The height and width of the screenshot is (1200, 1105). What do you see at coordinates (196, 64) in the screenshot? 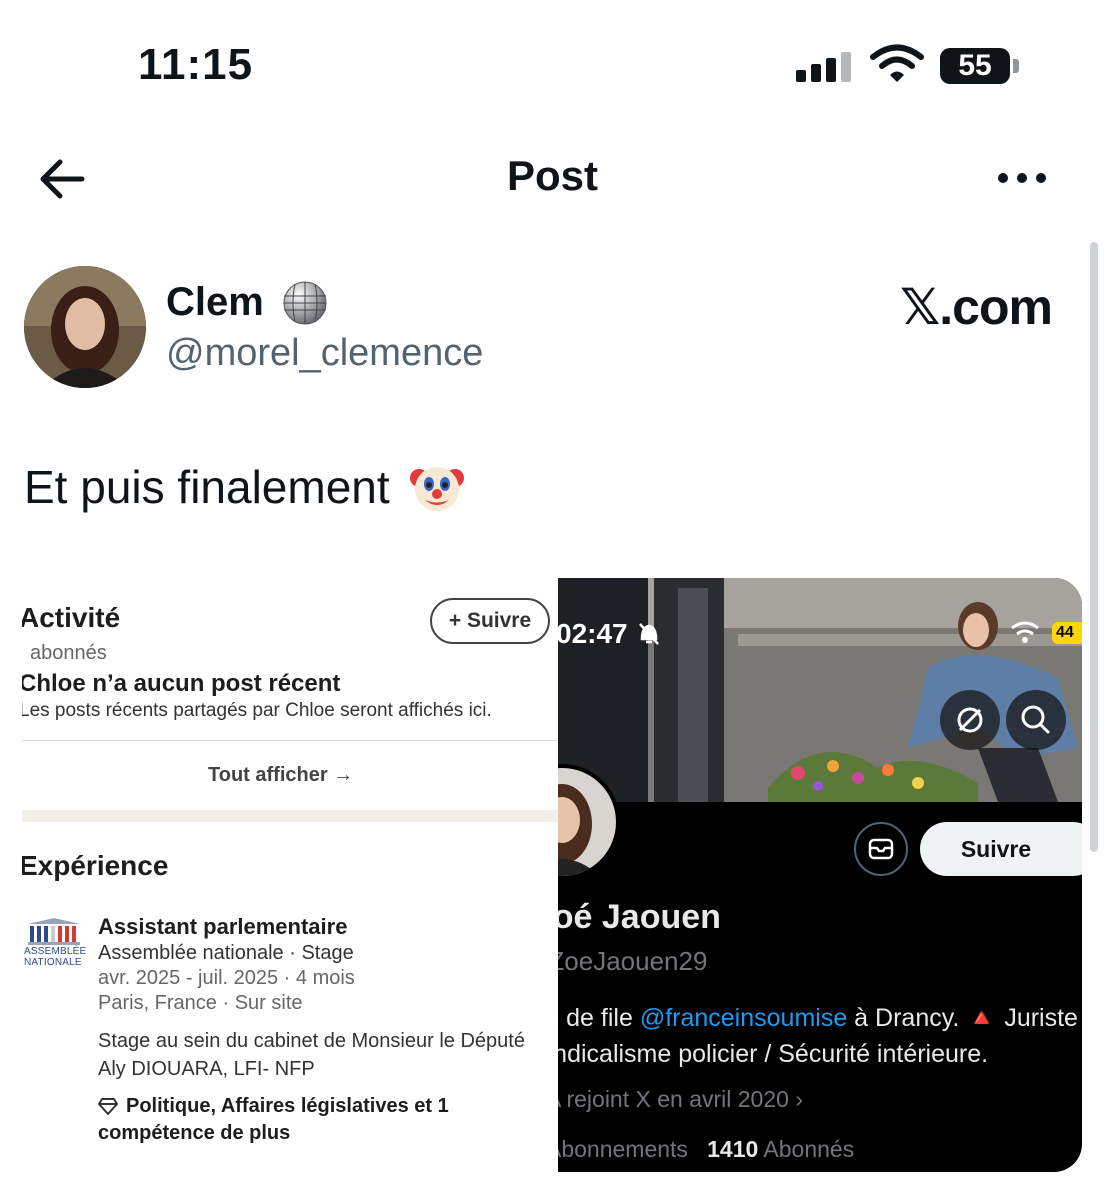
I see `status-time: 11:15` at bounding box center [196, 64].